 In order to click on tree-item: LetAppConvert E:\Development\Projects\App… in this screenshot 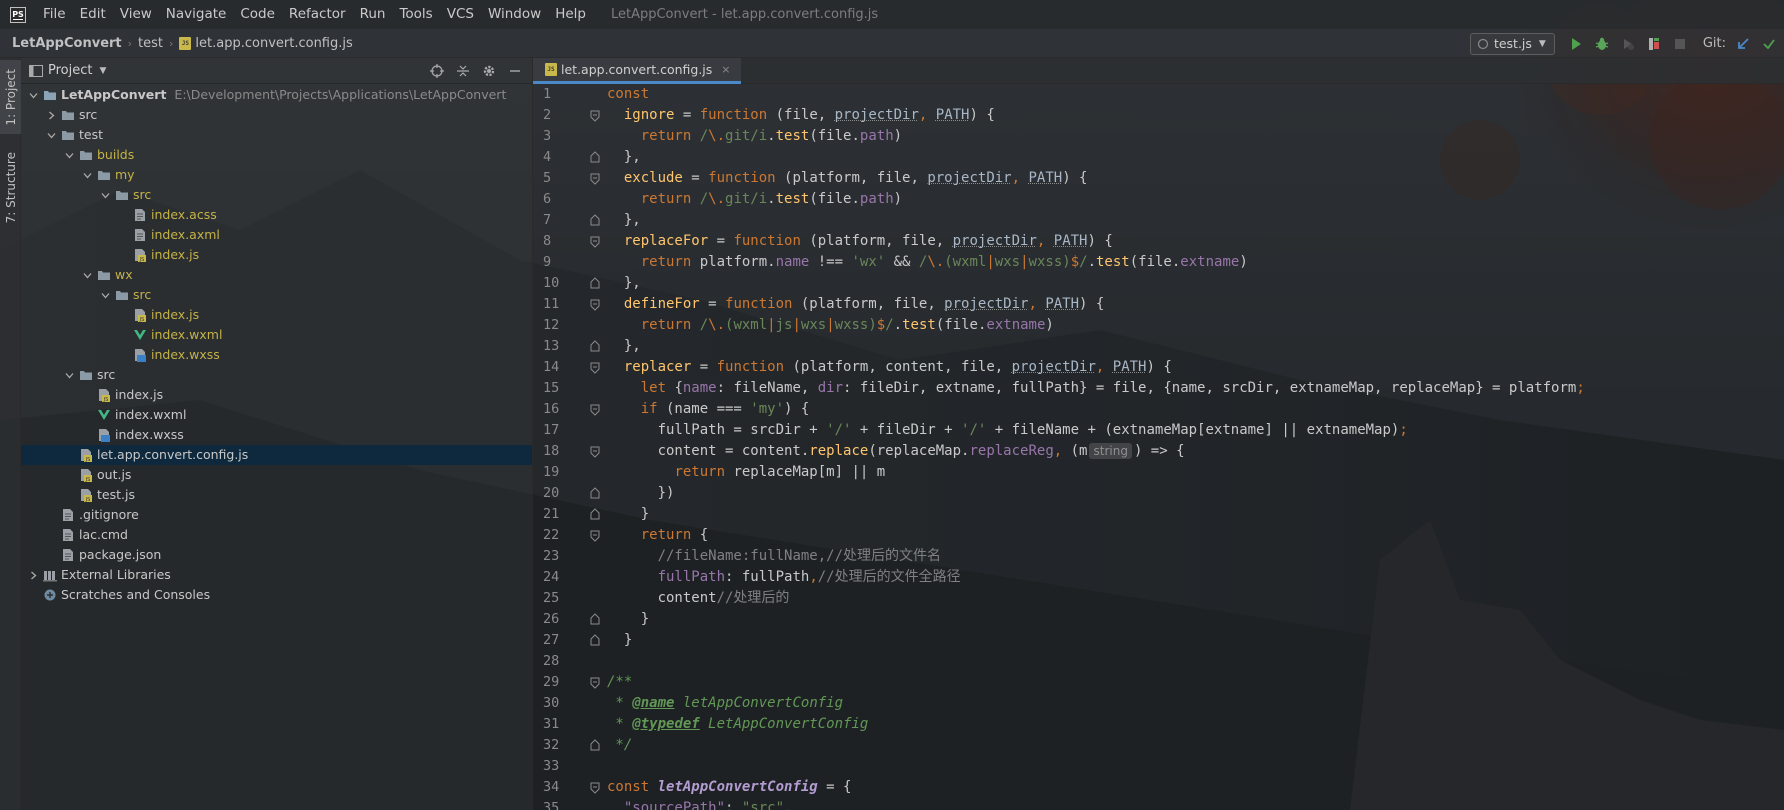, I will do `click(276, 95)`.